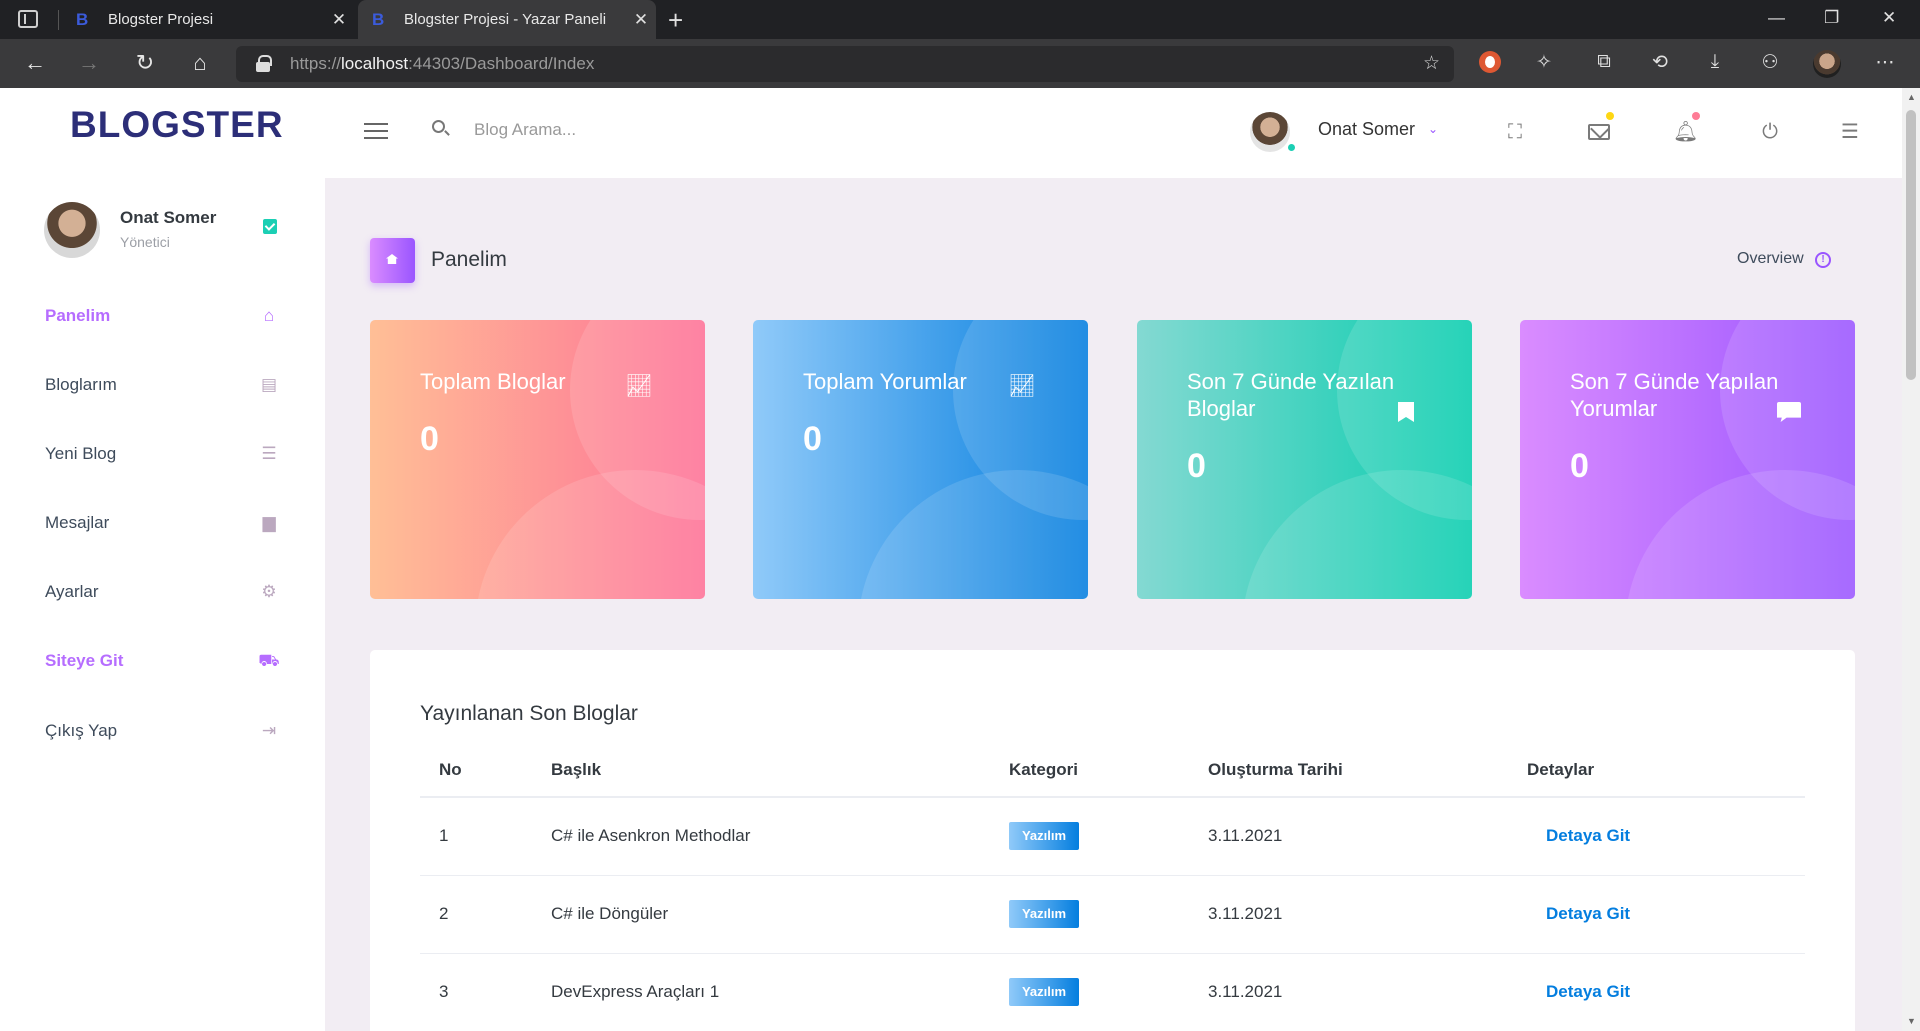  What do you see at coordinates (1850, 132) in the screenshot?
I see `settings-panel-icon: ☰` at bounding box center [1850, 132].